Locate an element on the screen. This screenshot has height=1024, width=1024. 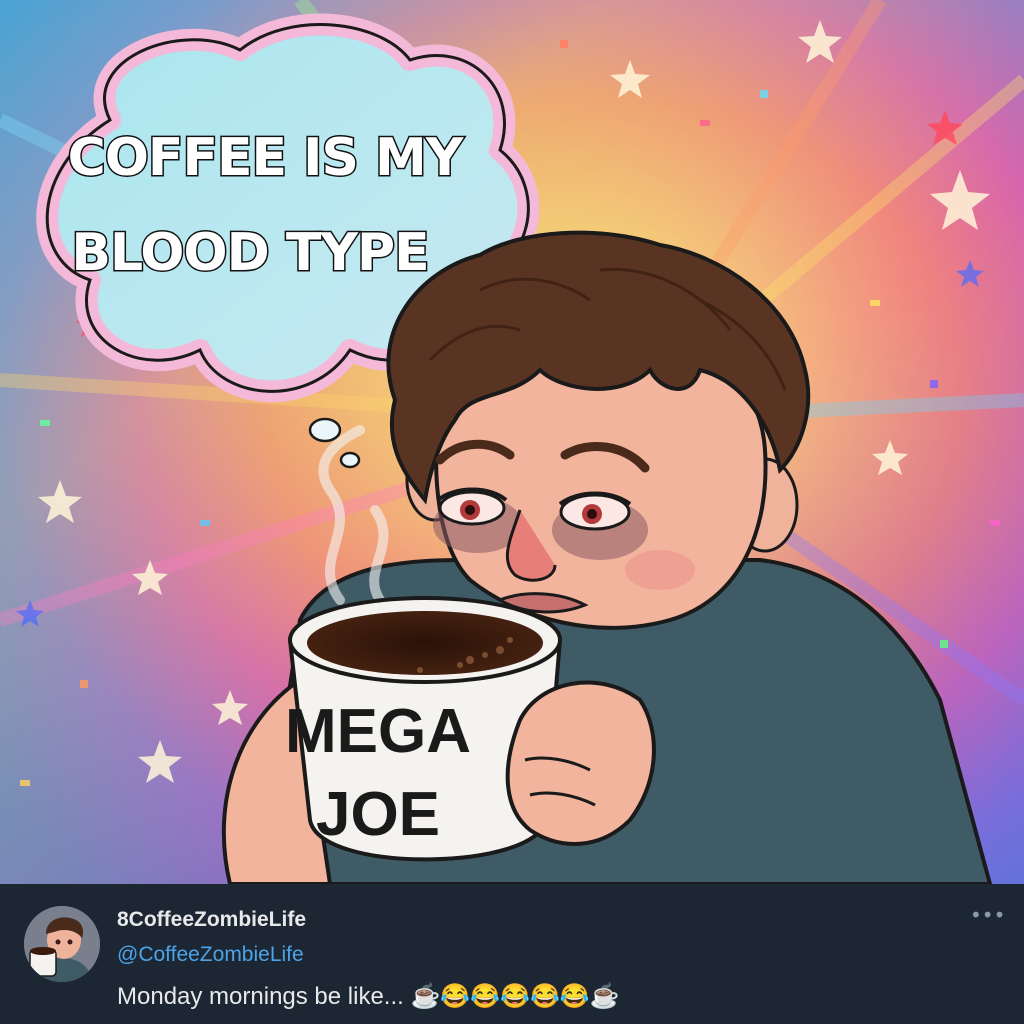
mug-text-line1: MEGA is located at coordinates (378, 731).